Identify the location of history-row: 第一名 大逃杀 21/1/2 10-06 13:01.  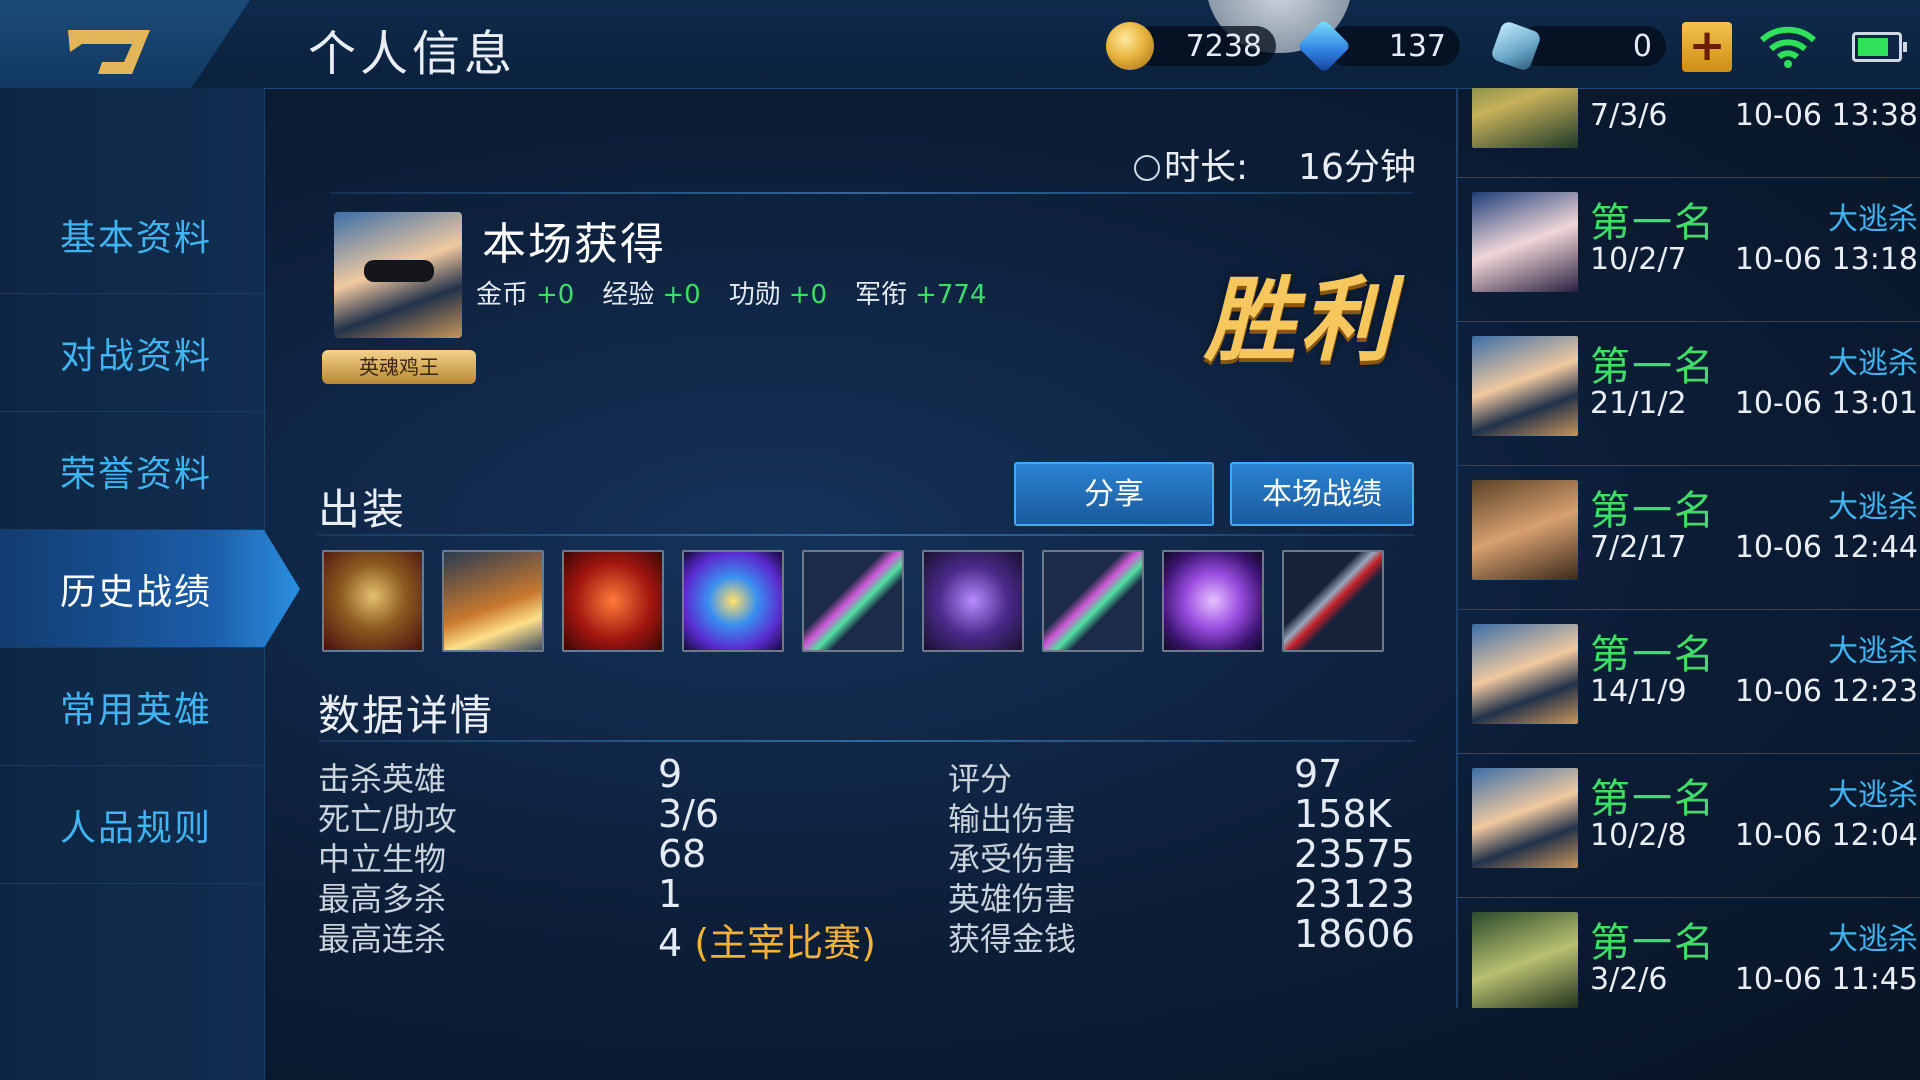
(1689, 394).